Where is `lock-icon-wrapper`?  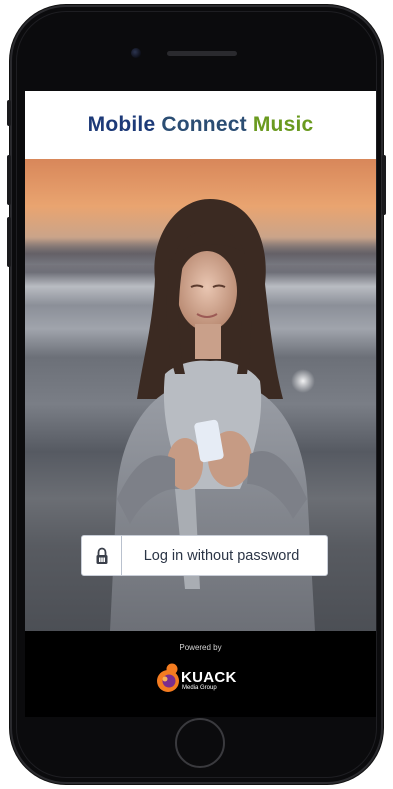
lock-icon-wrapper is located at coordinates (102, 555).